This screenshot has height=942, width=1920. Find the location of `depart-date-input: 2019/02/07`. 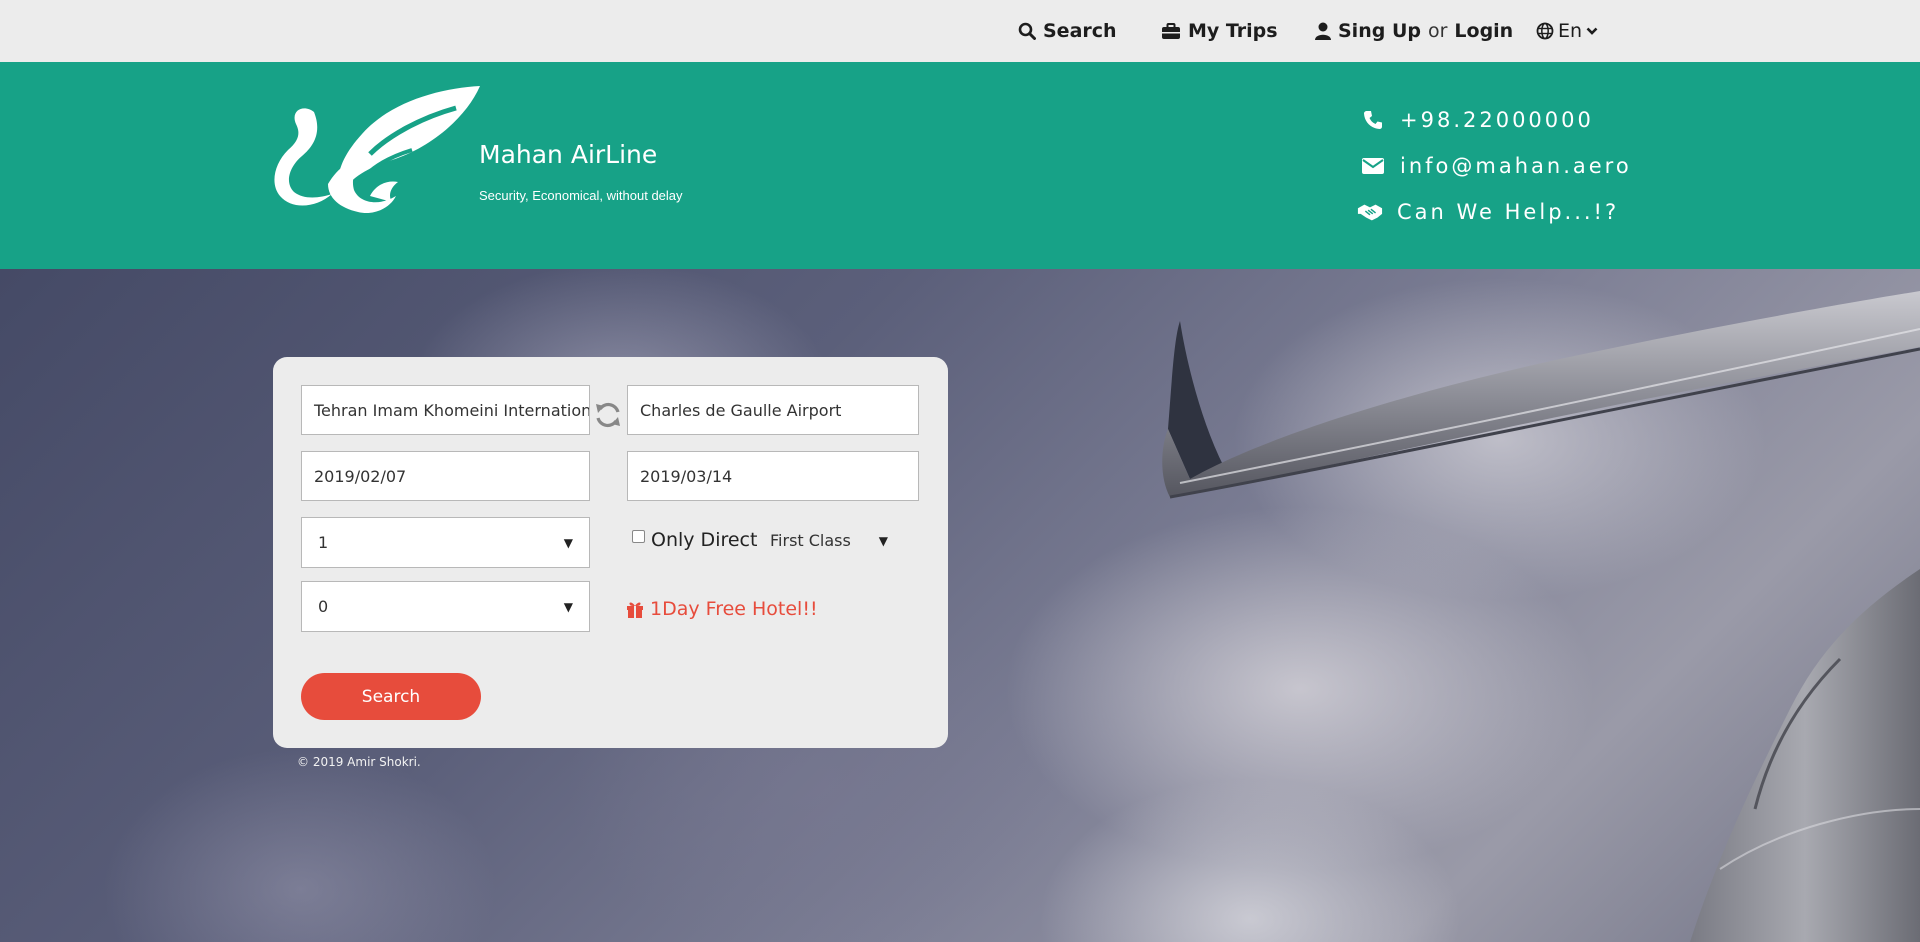

depart-date-input: 2019/02/07 is located at coordinates (445, 476).